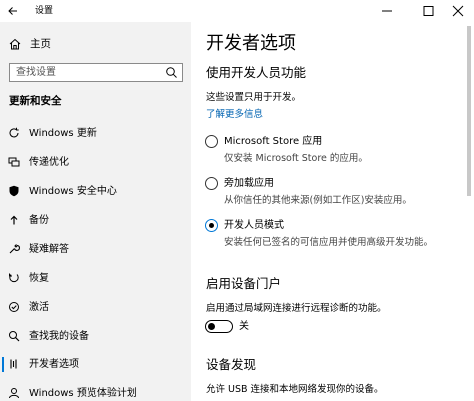 This screenshot has height=401, width=474. Describe the element at coordinates (95, 336) in the screenshot. I see `sidebar-item-find-my-device: 查找我的设备` at that location.